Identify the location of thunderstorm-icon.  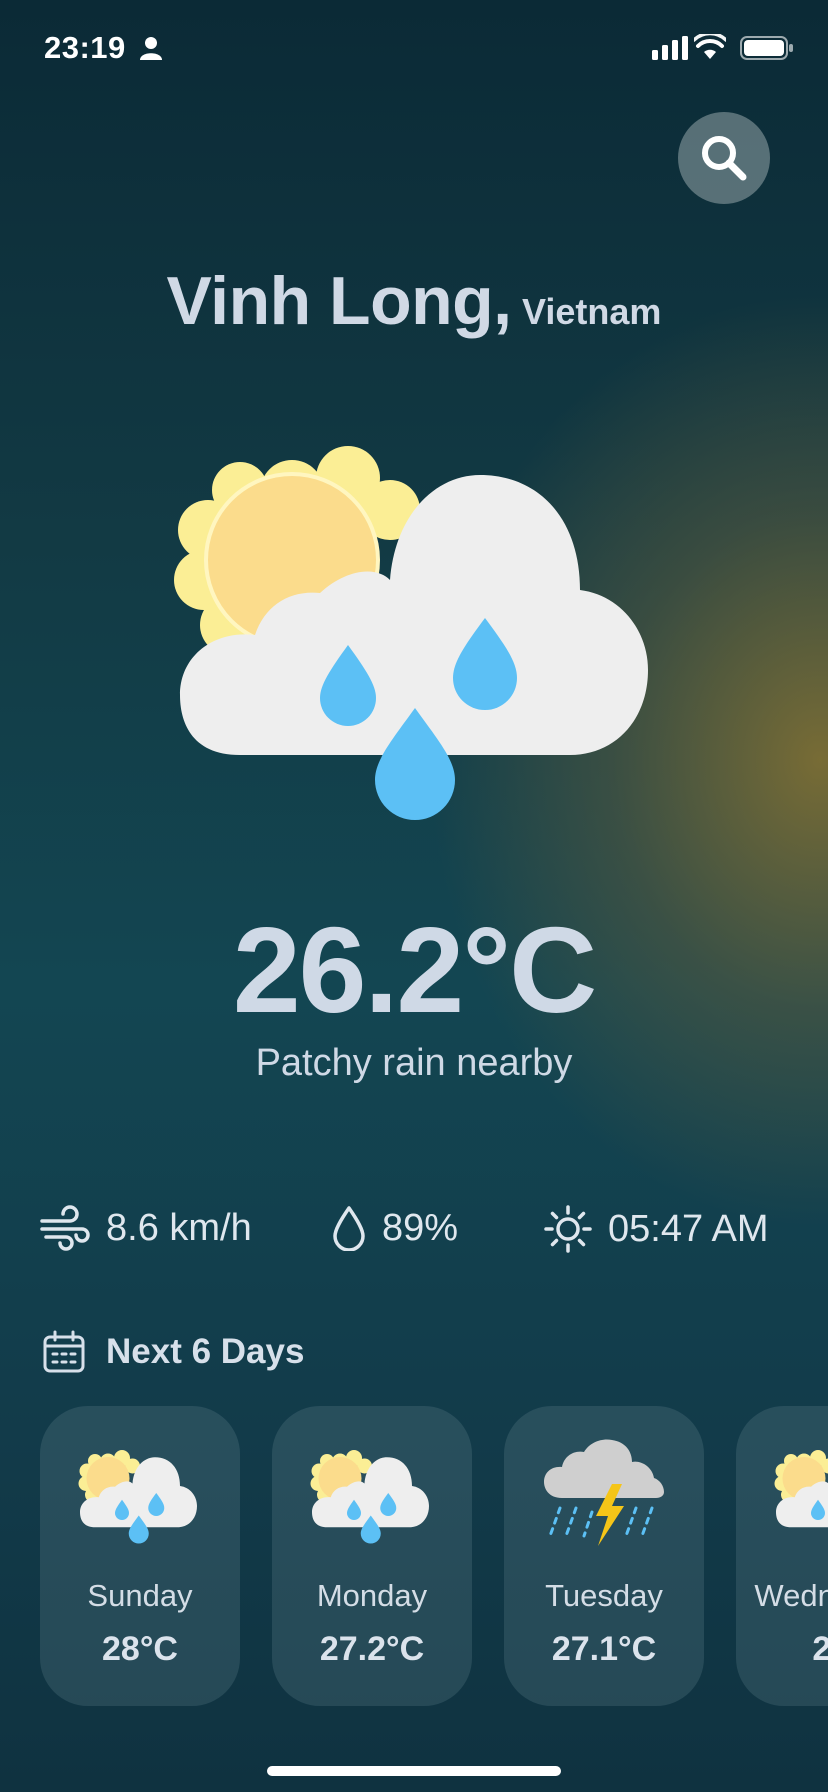
(604, 1500).